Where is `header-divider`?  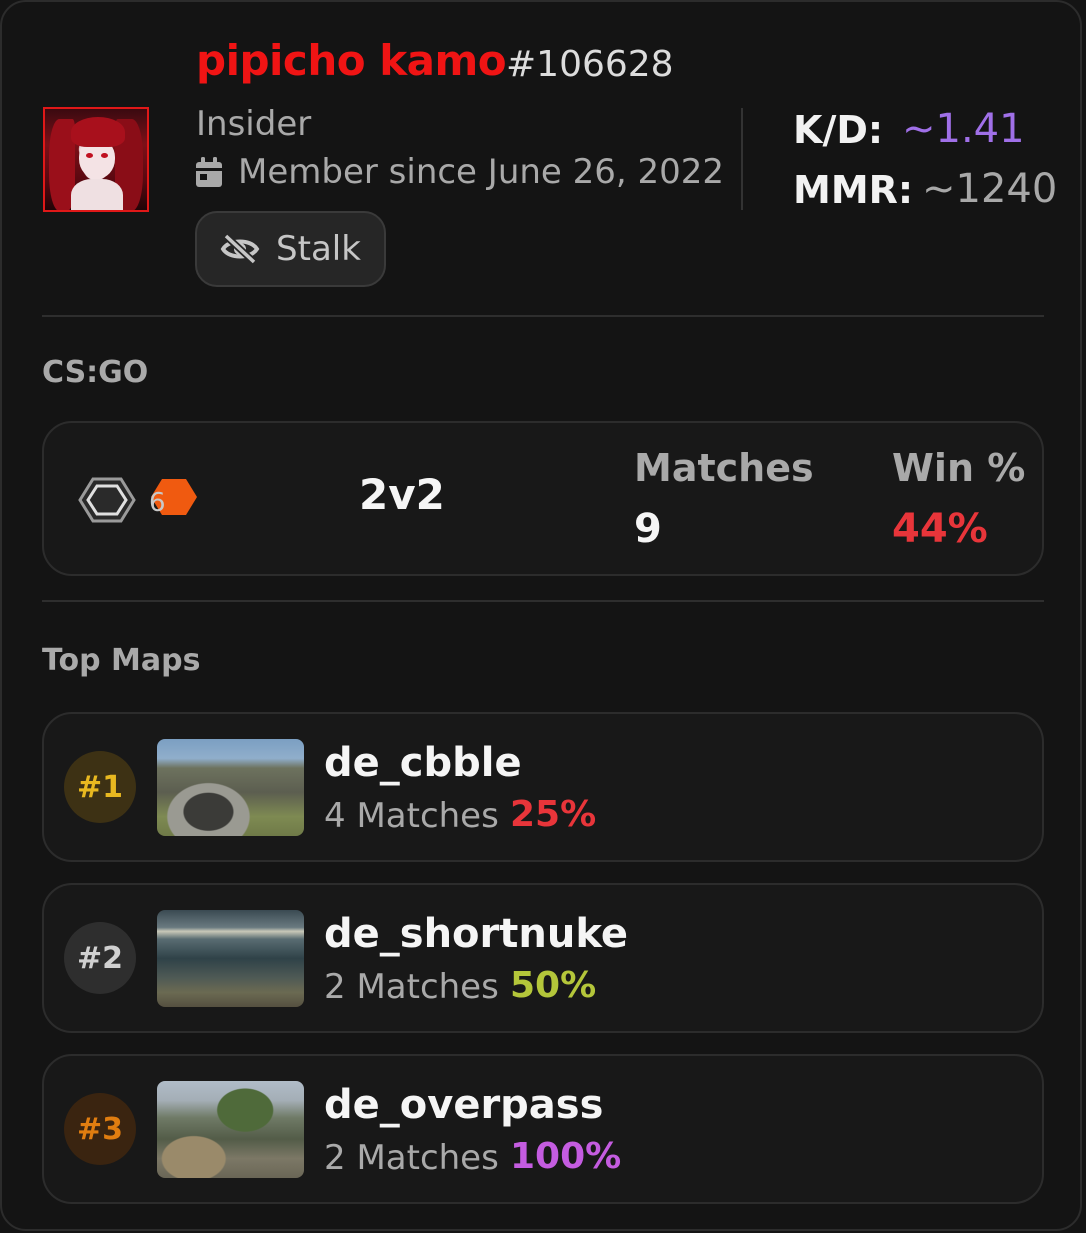
header-divider is located at coordinates (742, 159).